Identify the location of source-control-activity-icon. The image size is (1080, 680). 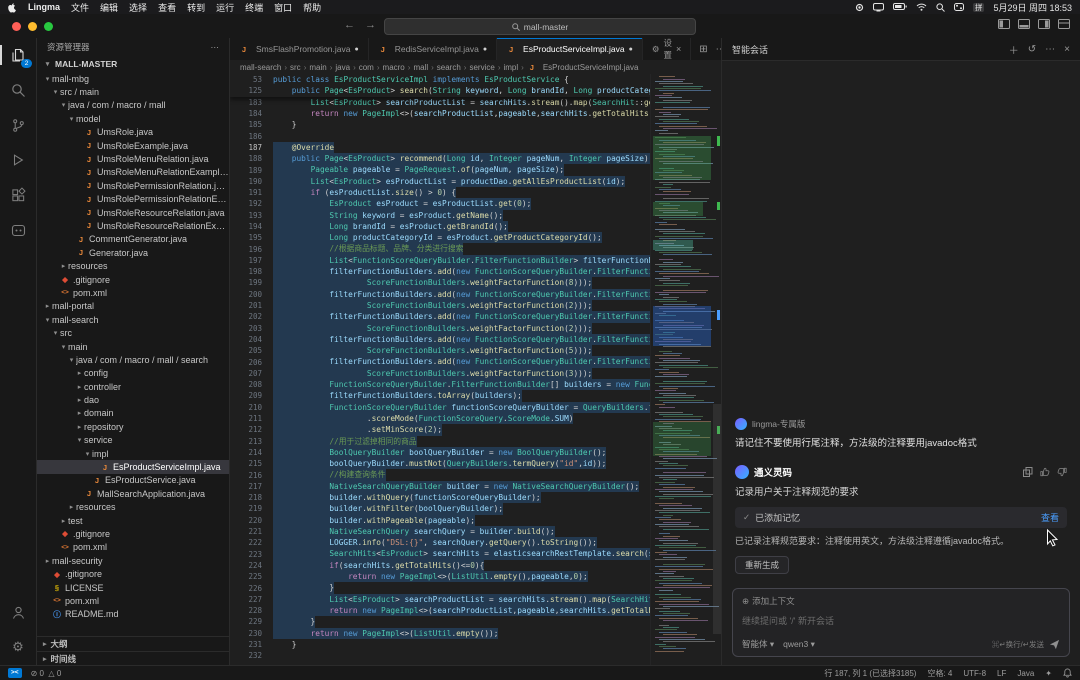
(18, 125).